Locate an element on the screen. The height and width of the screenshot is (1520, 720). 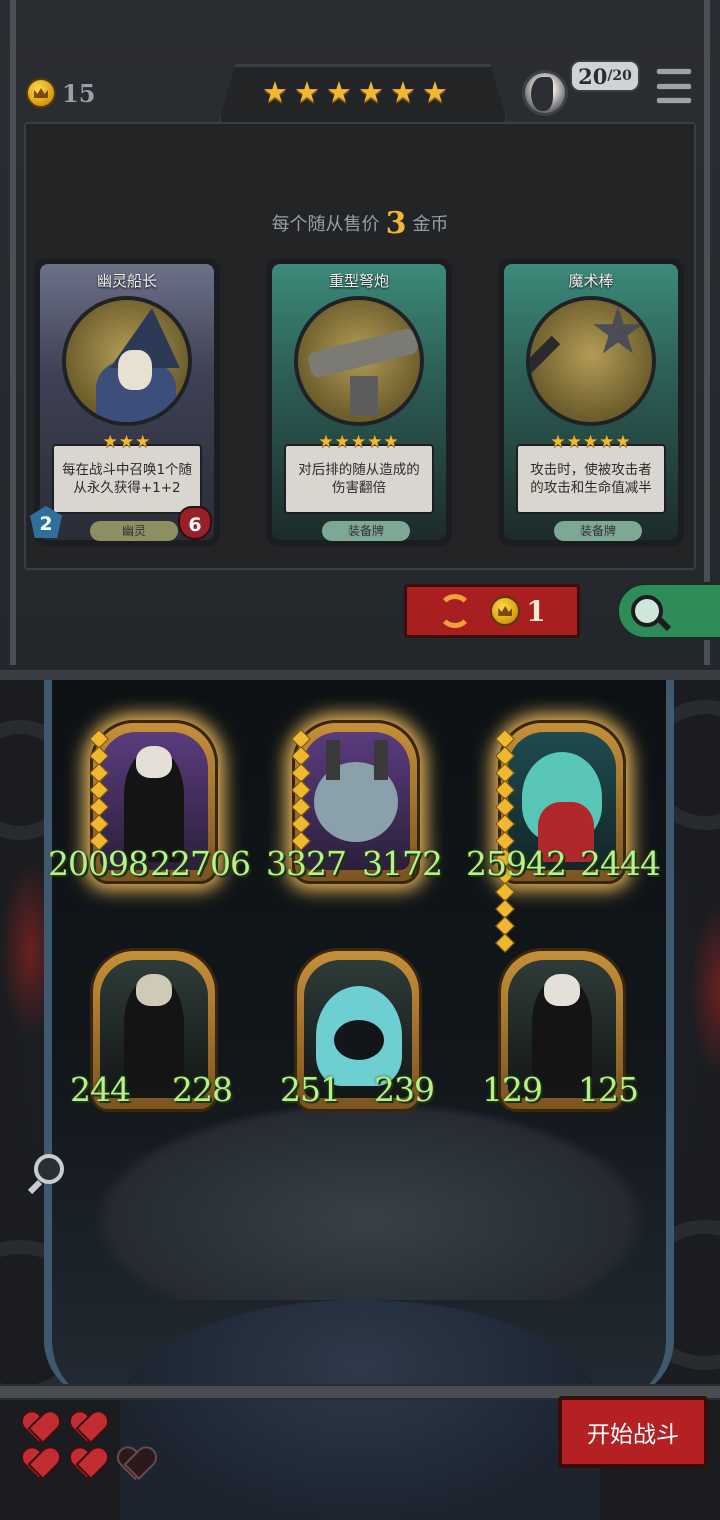
empty-heart-icon is located at coordinates (135, 1463).